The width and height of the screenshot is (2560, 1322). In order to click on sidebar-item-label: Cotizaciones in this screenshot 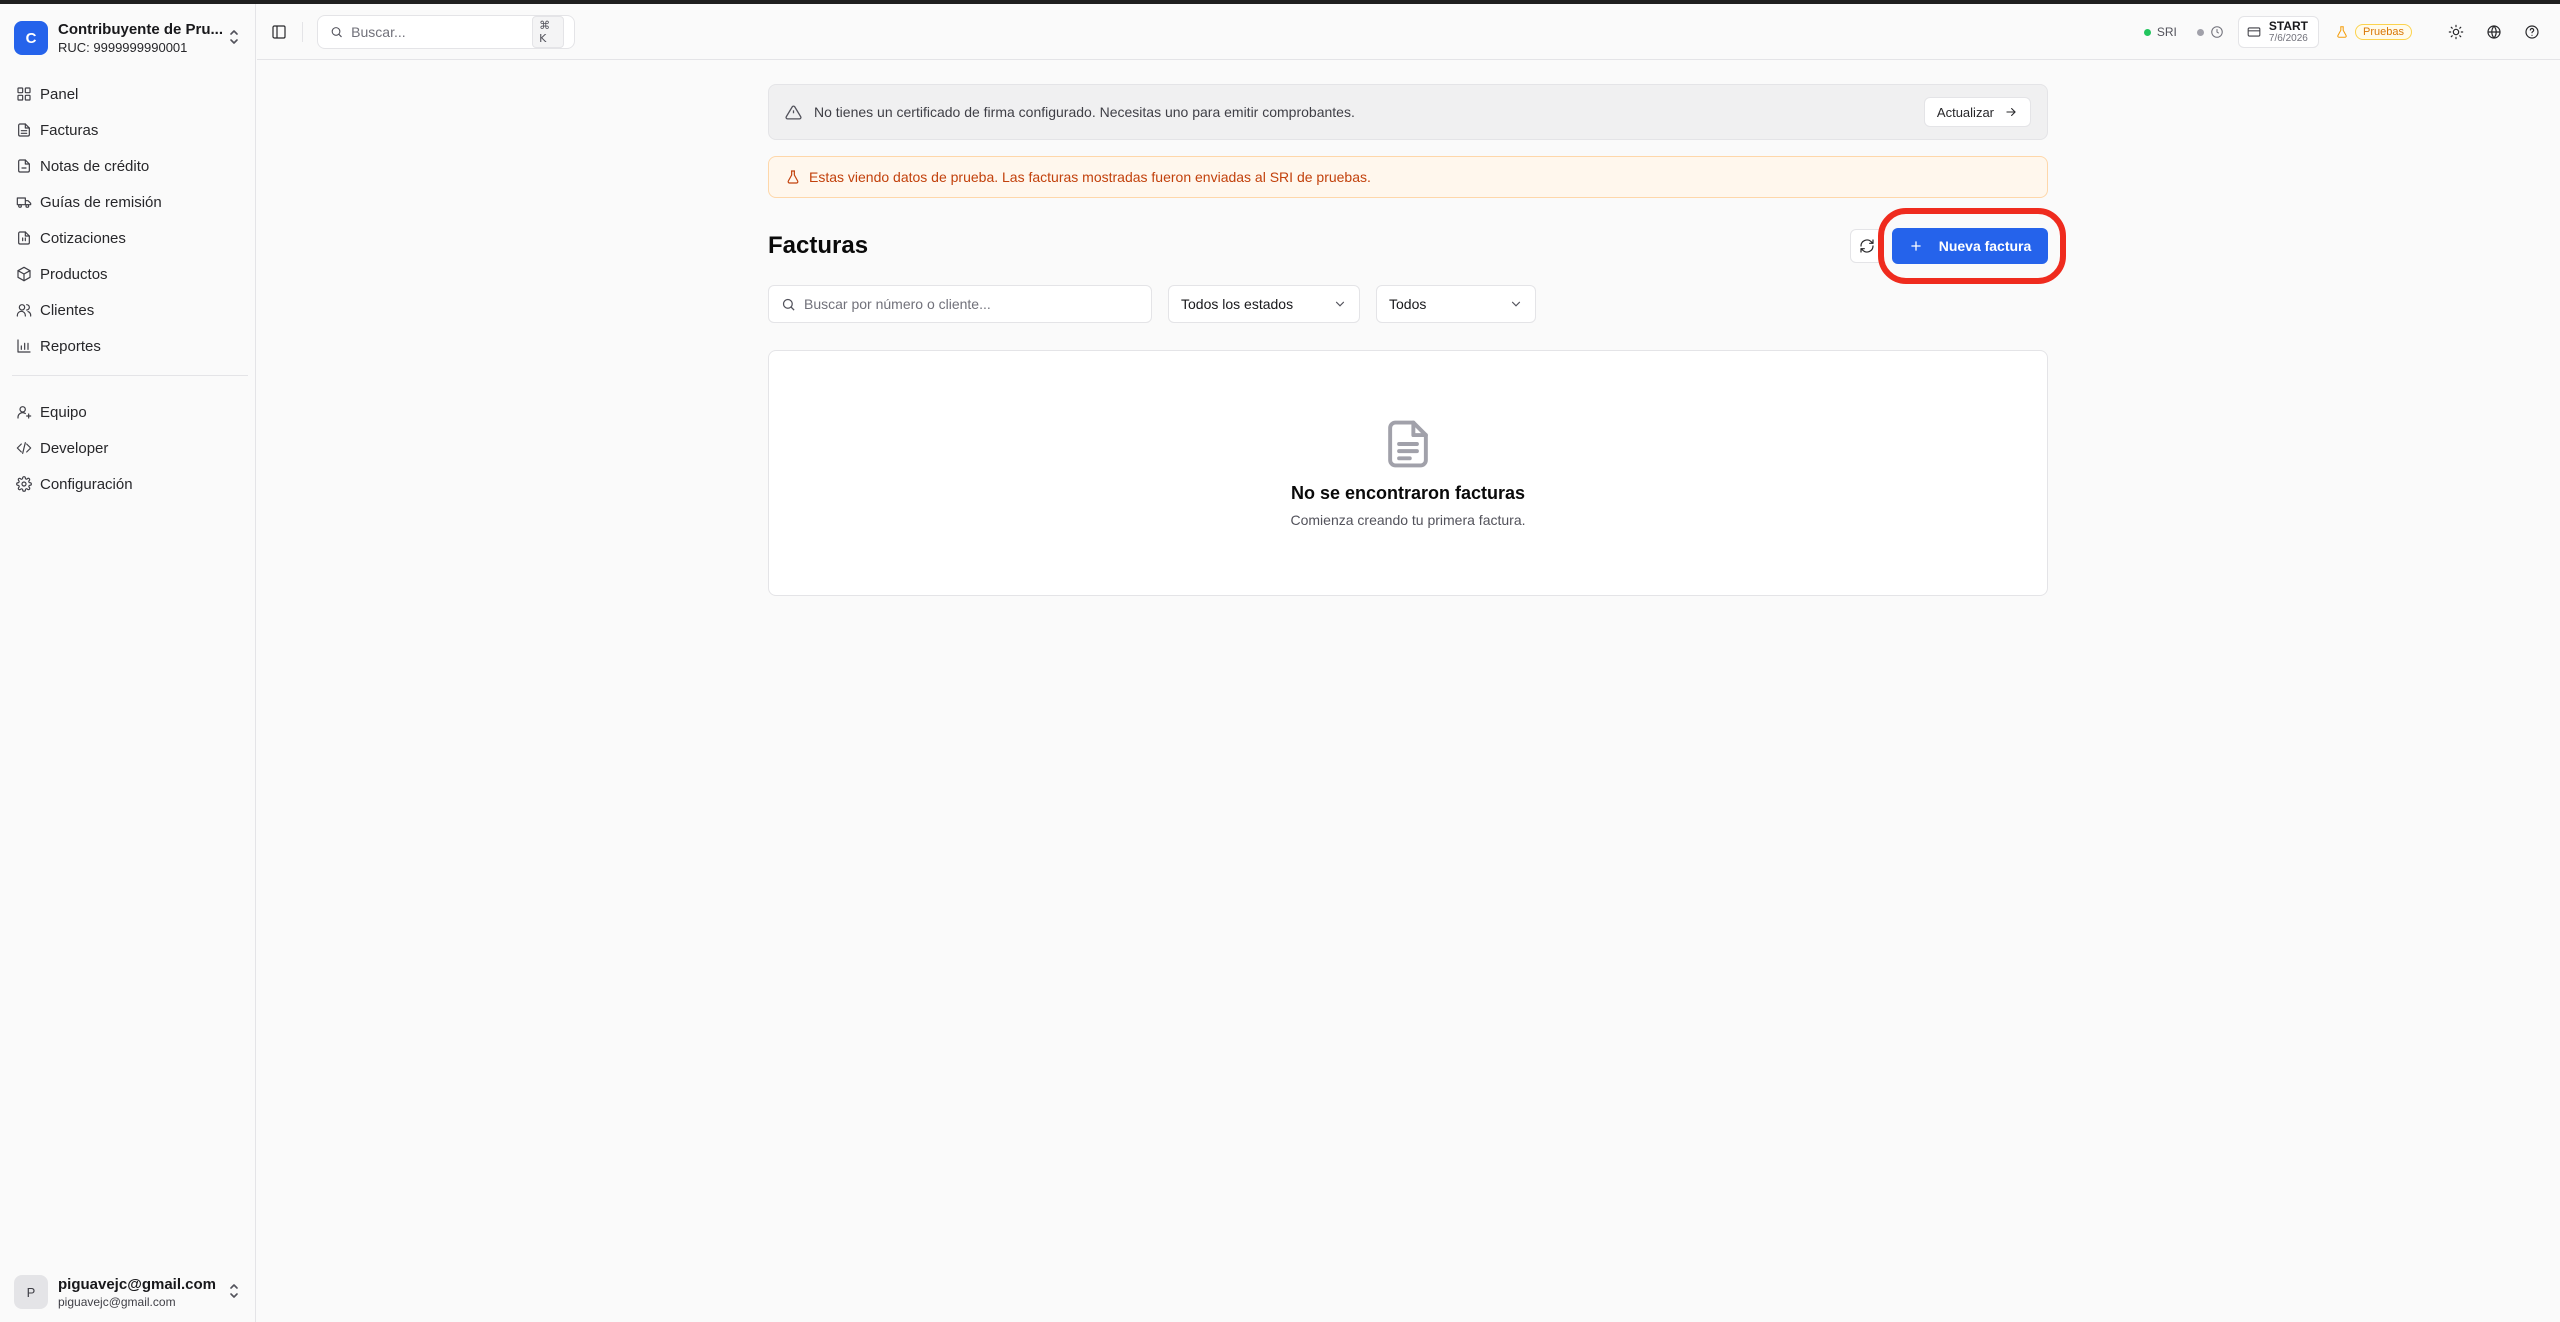, I will do `click(83, 238)`.